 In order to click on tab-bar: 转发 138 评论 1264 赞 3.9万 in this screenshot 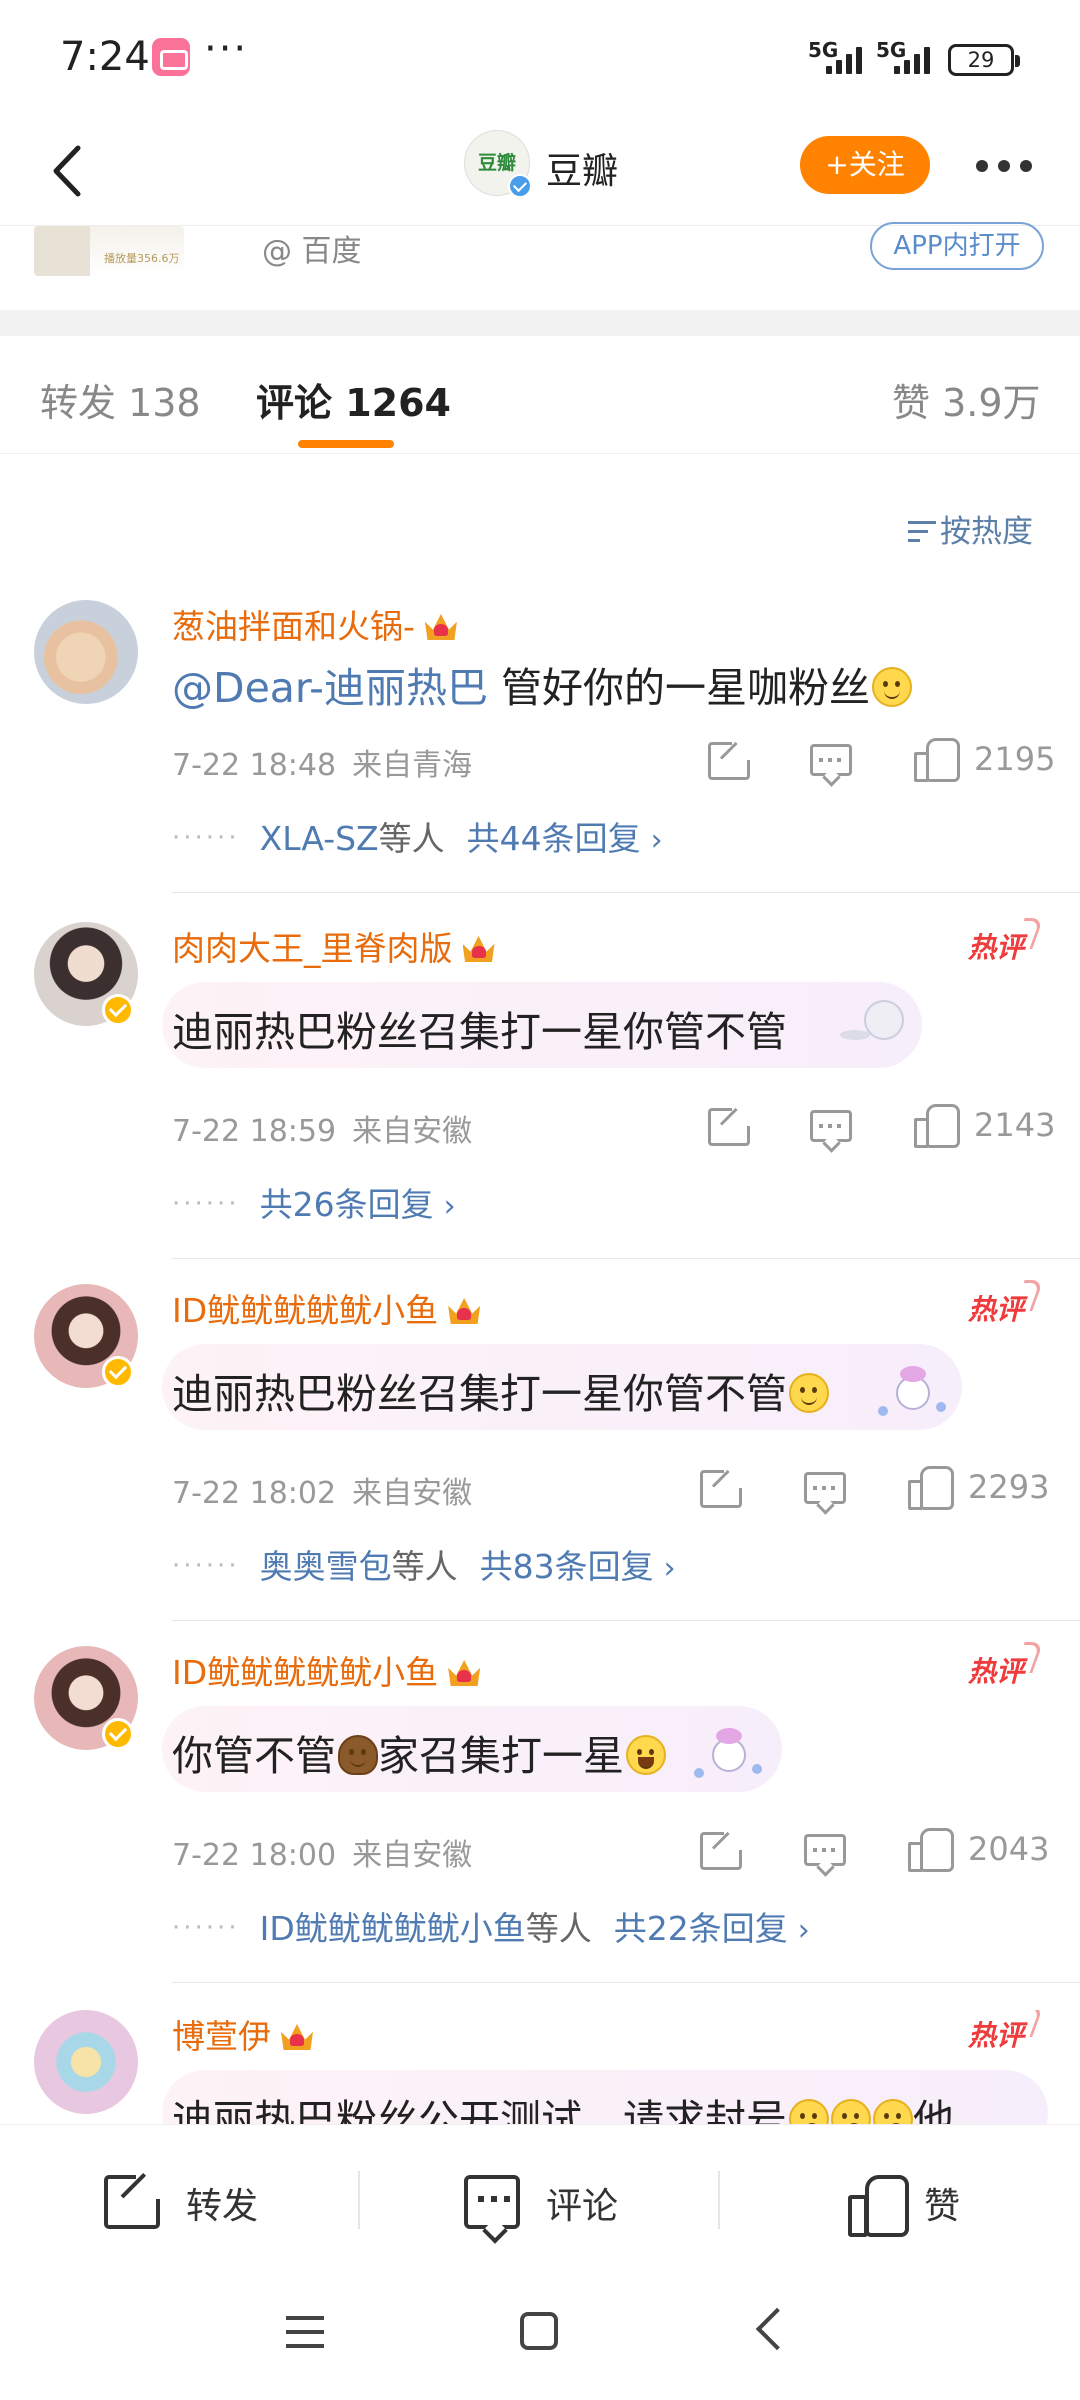, I will do `click(540, 395)`.